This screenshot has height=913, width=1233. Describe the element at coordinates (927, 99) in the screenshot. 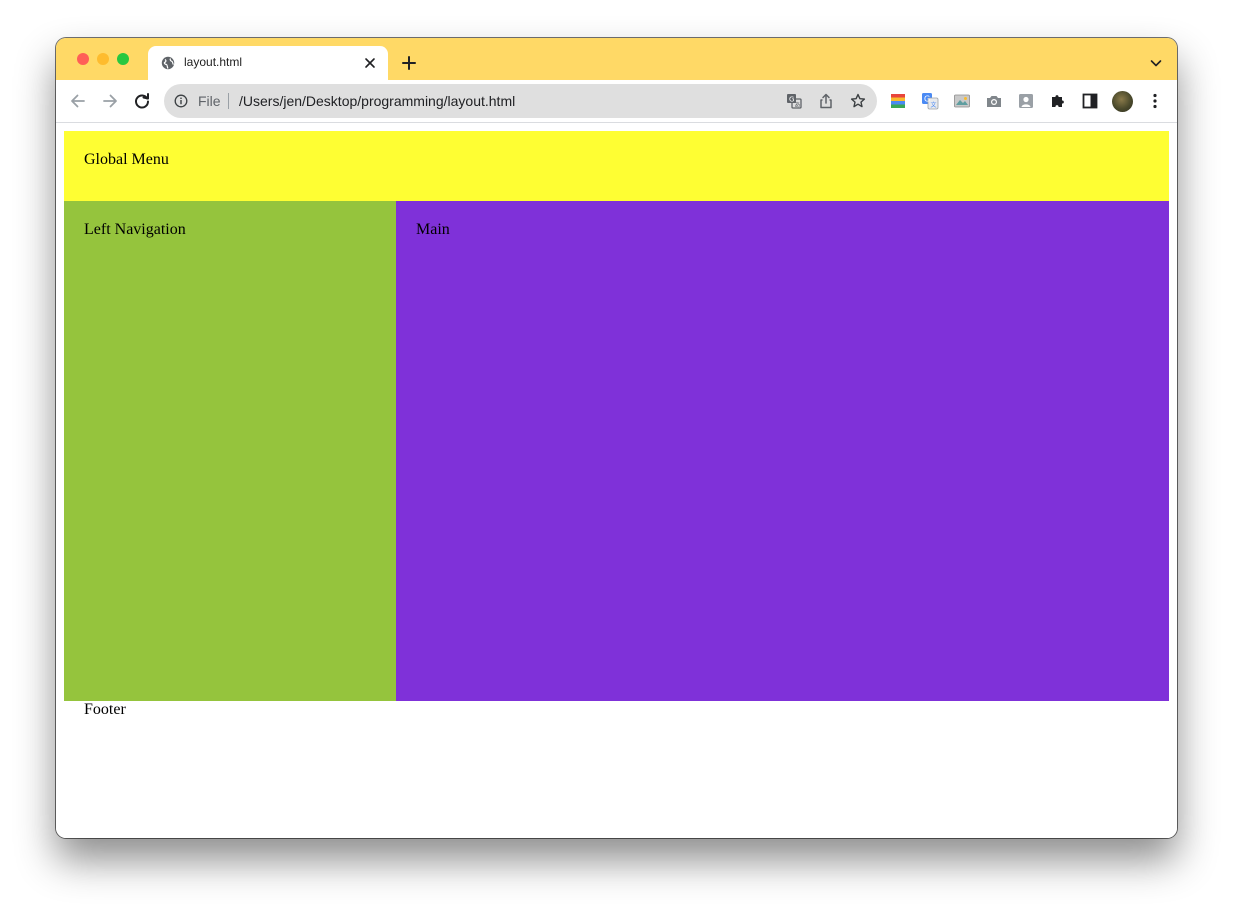

I see `svg-text: G` at that location.